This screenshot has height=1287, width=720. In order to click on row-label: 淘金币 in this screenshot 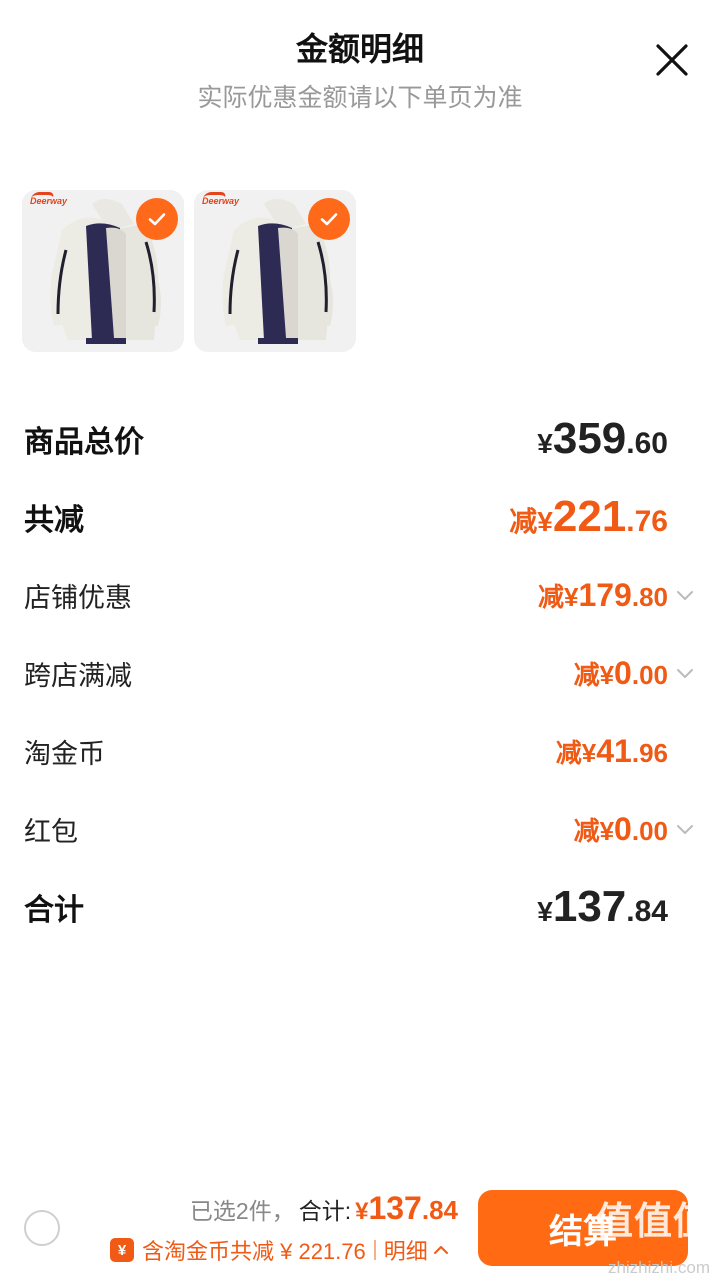, I will do `click(64, 753)`.